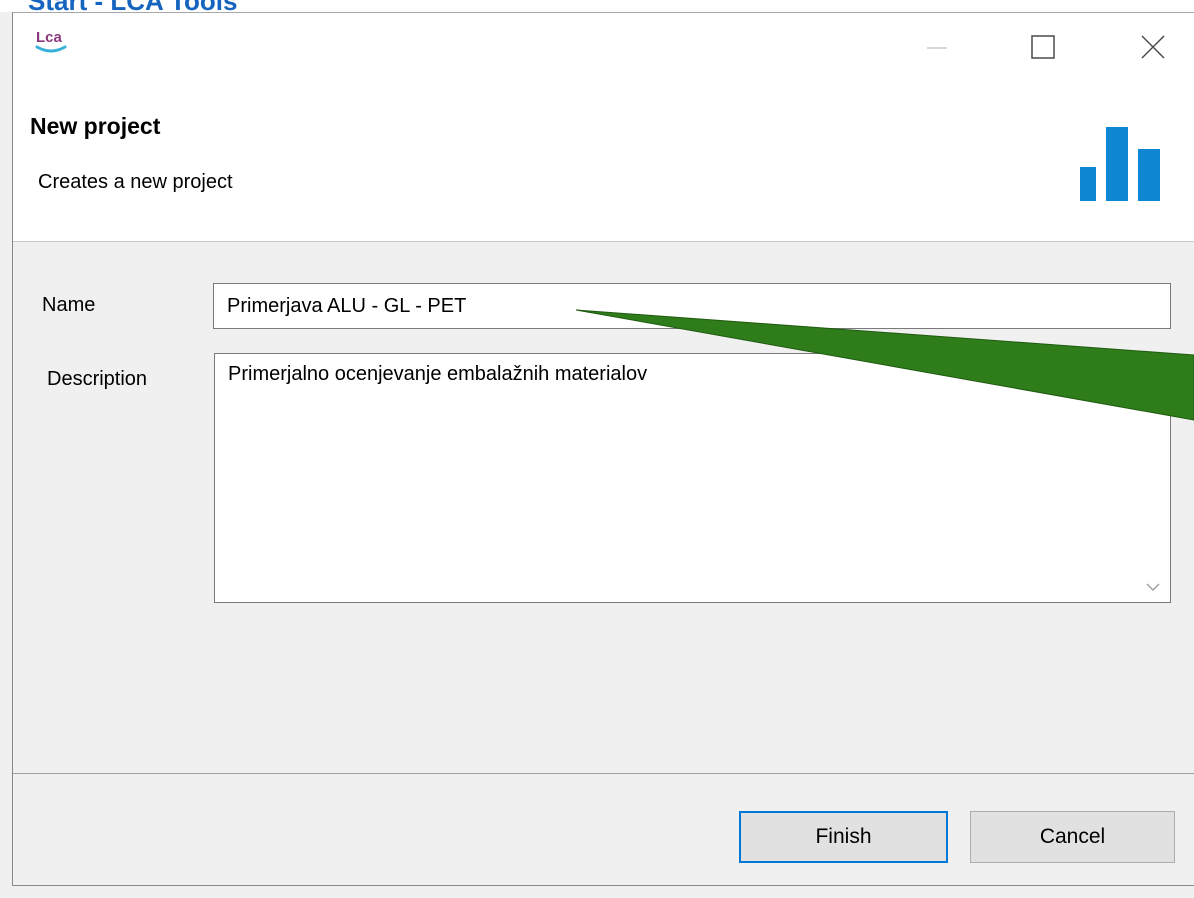  What do you see at coordinates (69, 305) in the screenshot?
I see `name-label: Name` at bounding box center [69, 305].